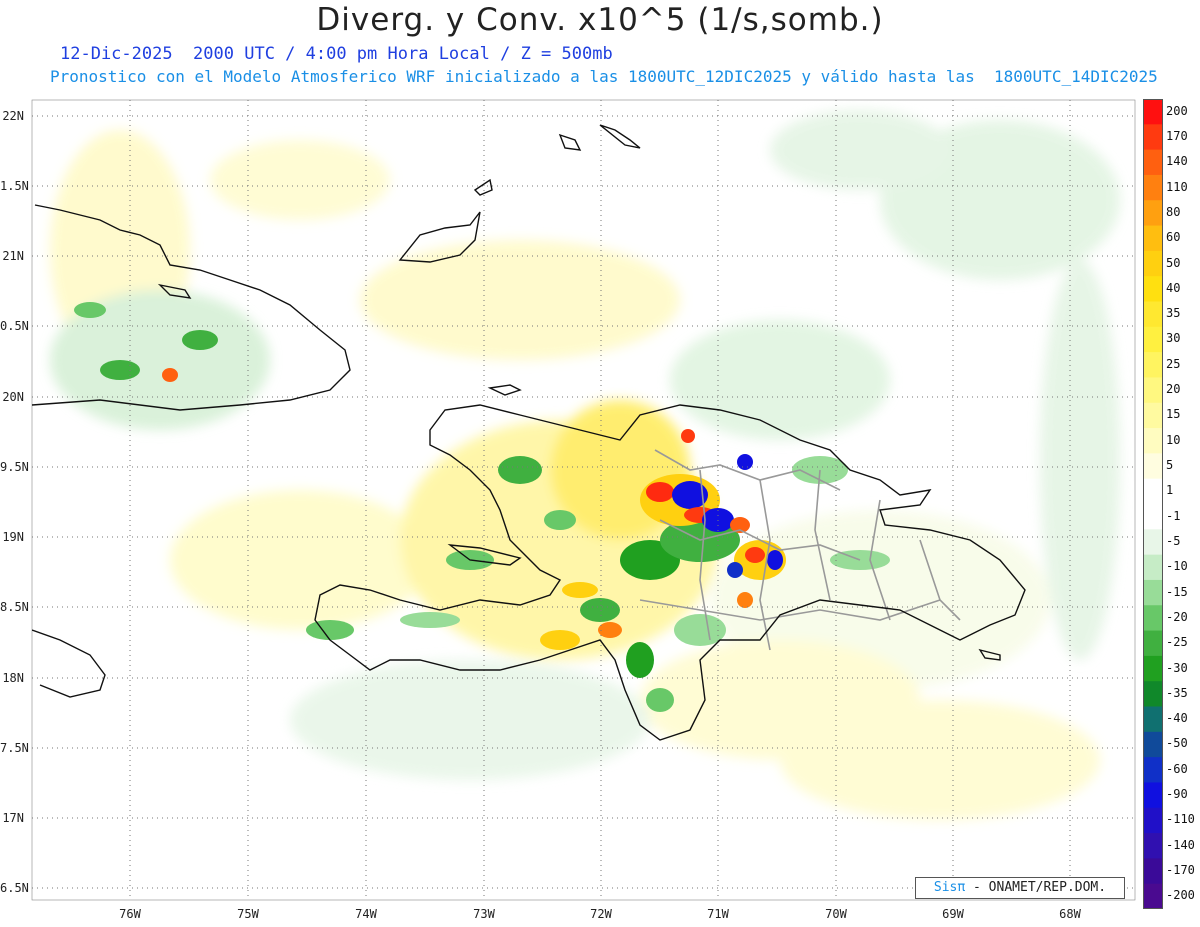 Image resolution: width=1200 pixels, height=927 pixels. I want to click on colorbar-label: 40, so click(1173, 287).